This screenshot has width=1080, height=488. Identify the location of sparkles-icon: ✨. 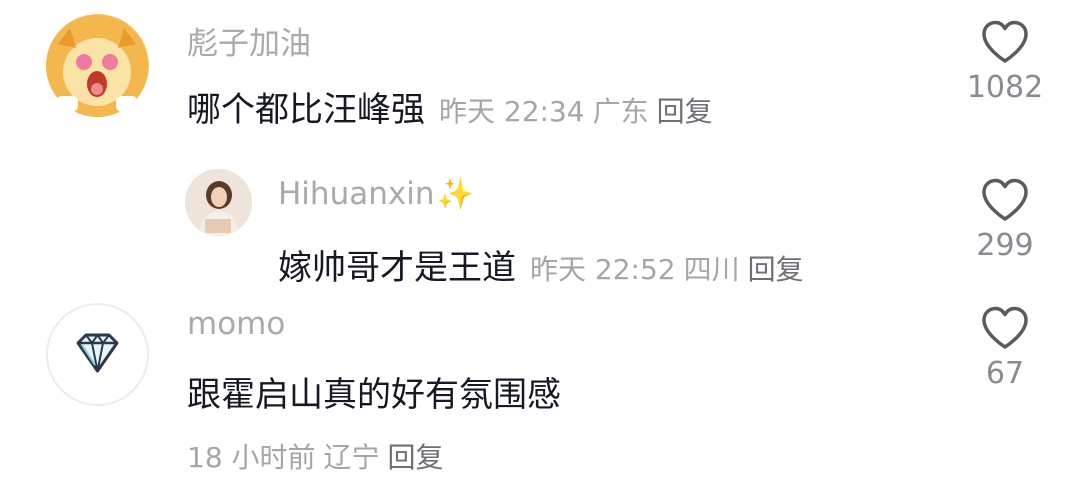
(455, 194).